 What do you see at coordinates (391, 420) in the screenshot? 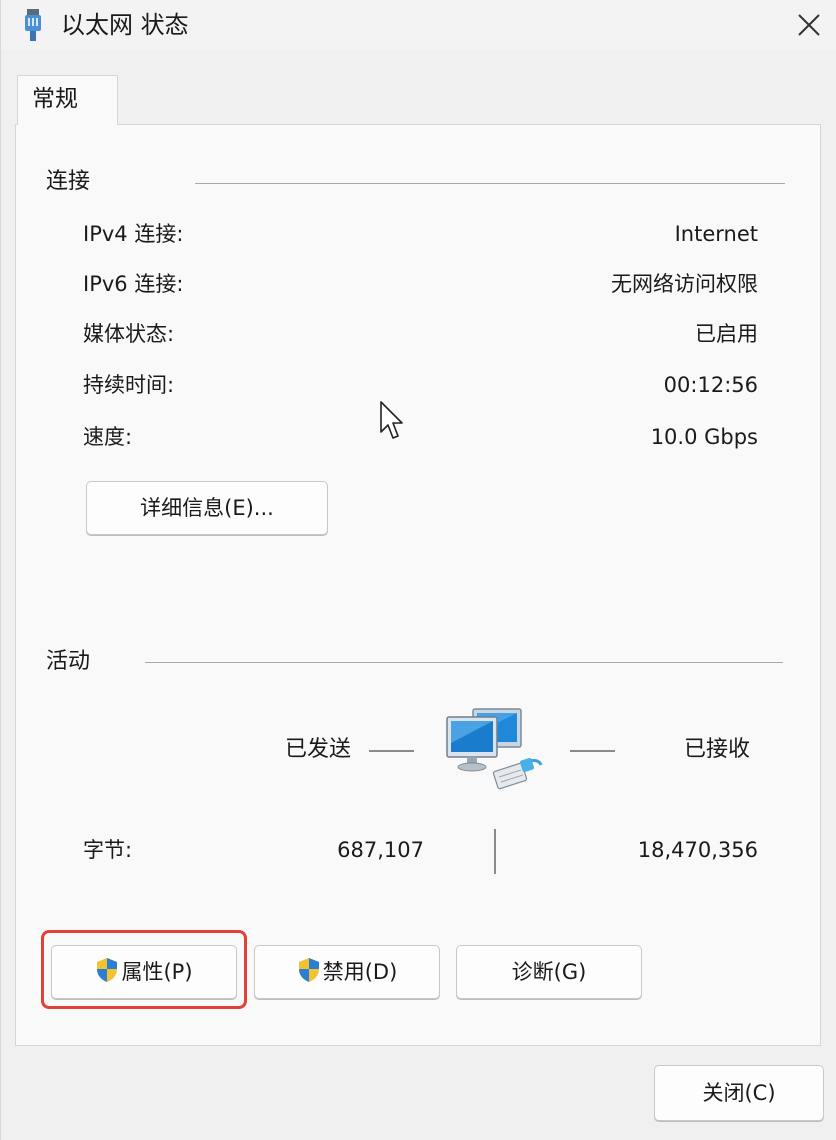
I see `mouse-pointer-icon` at bounding box center [391, 420].